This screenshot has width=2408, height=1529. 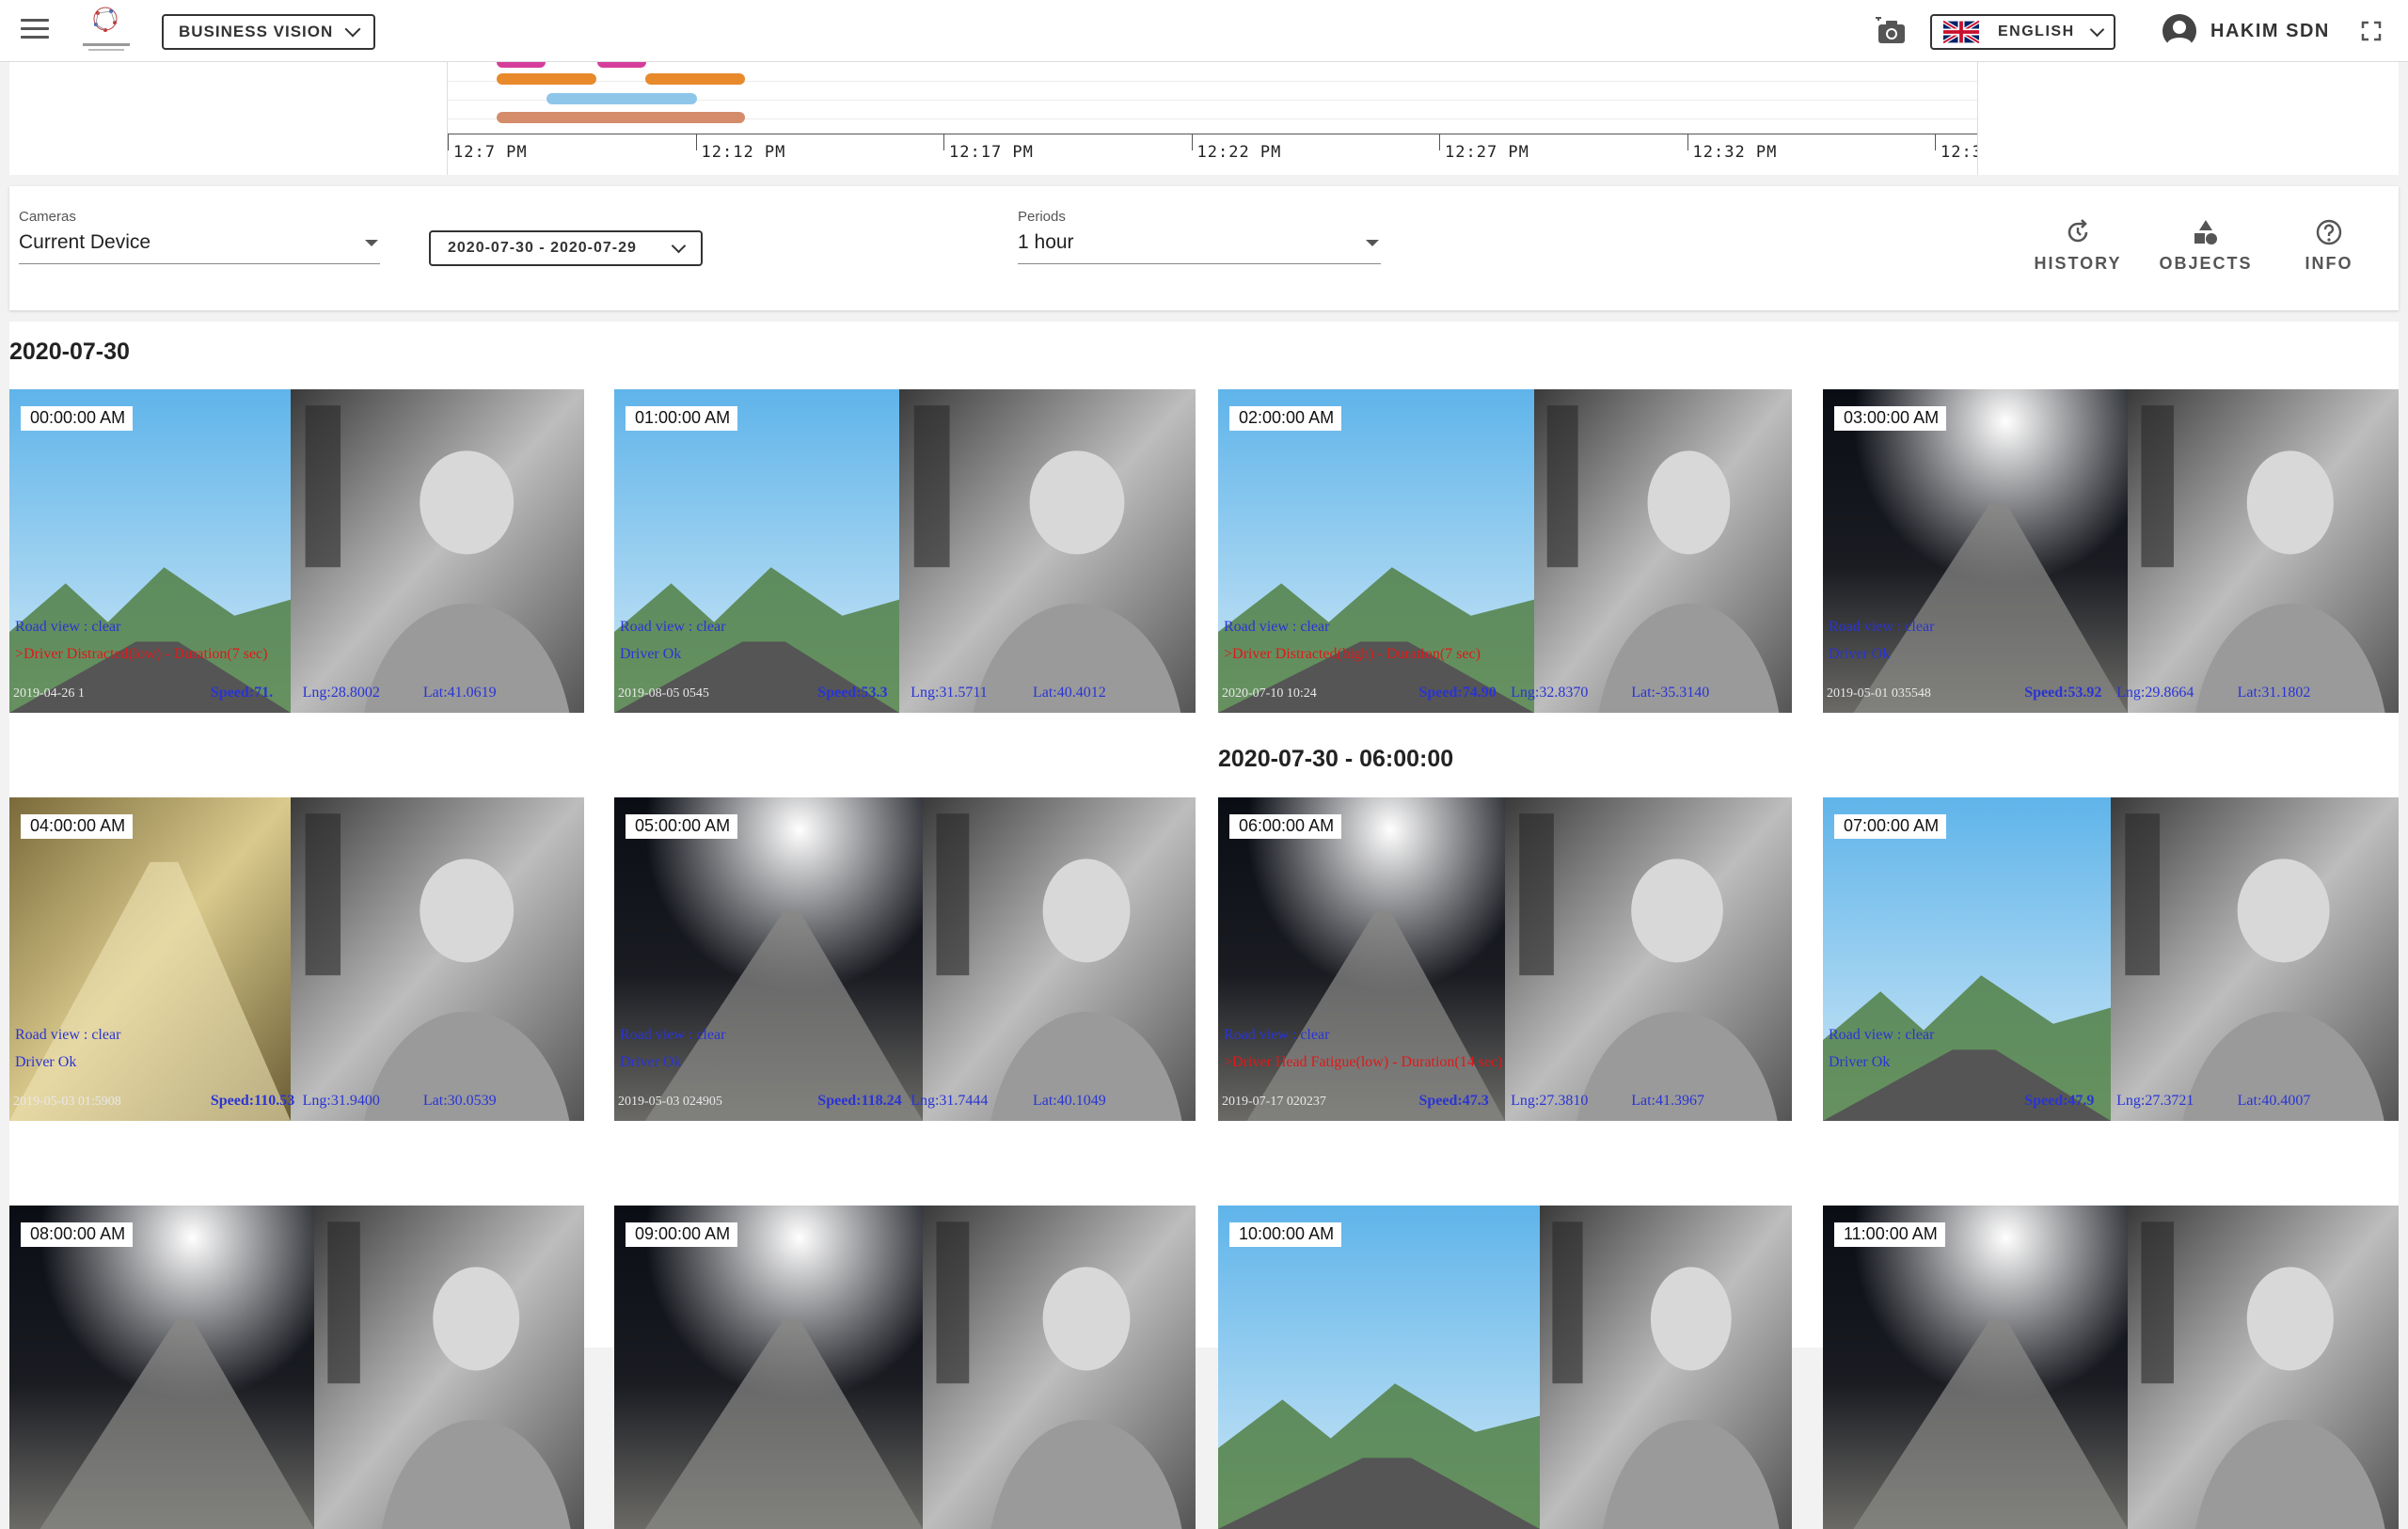 I want to click on cameras-select: Current Device, so click(x=85, y=242).